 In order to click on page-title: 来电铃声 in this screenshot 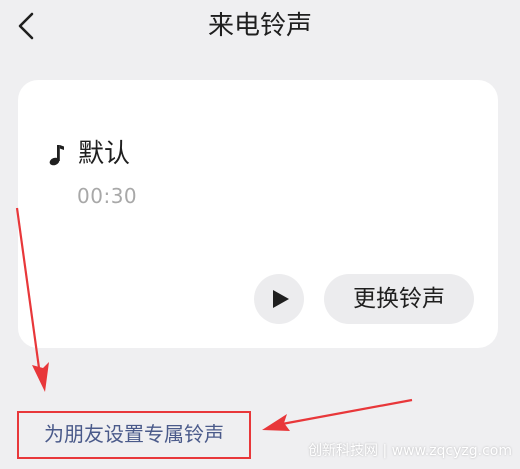, I will do `click(259, 26)`.